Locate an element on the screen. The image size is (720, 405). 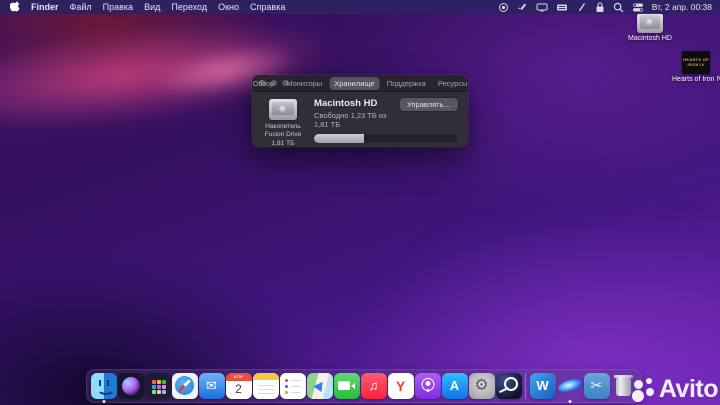
dock-item-system-preferences: ⚙ is located at coordinates (481, 385).